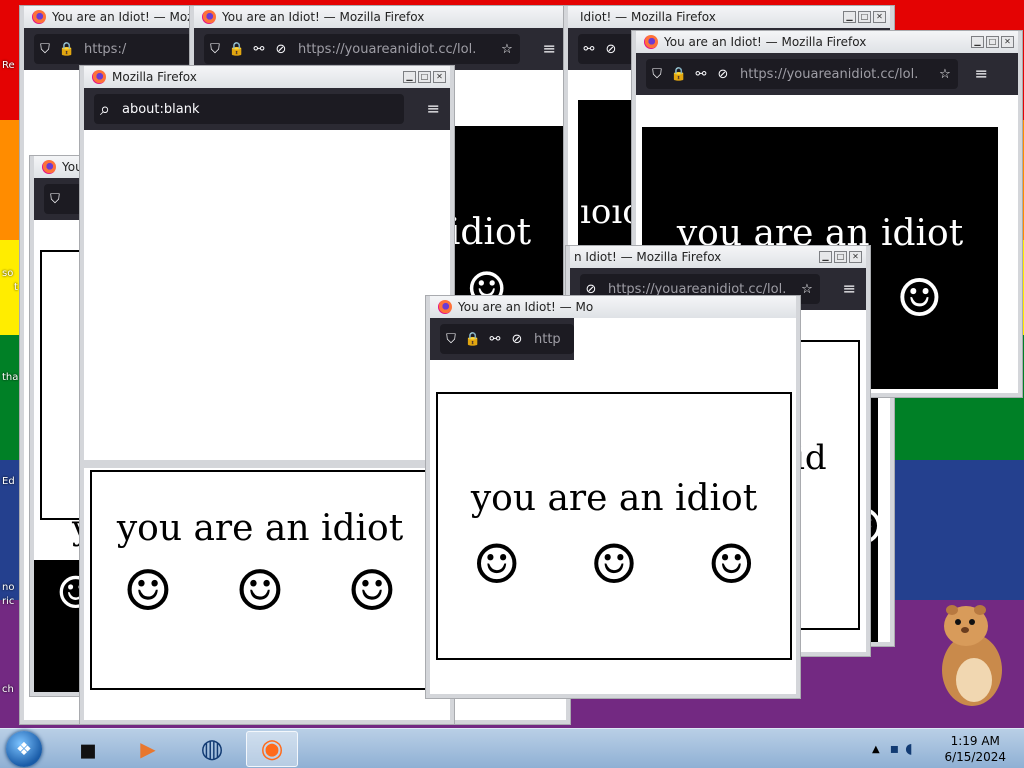 Image resolution: width=1024 pixels, height=768 pixels. I want to click on title-bar: You are an Idiot! — Mo, so click(613, 307).